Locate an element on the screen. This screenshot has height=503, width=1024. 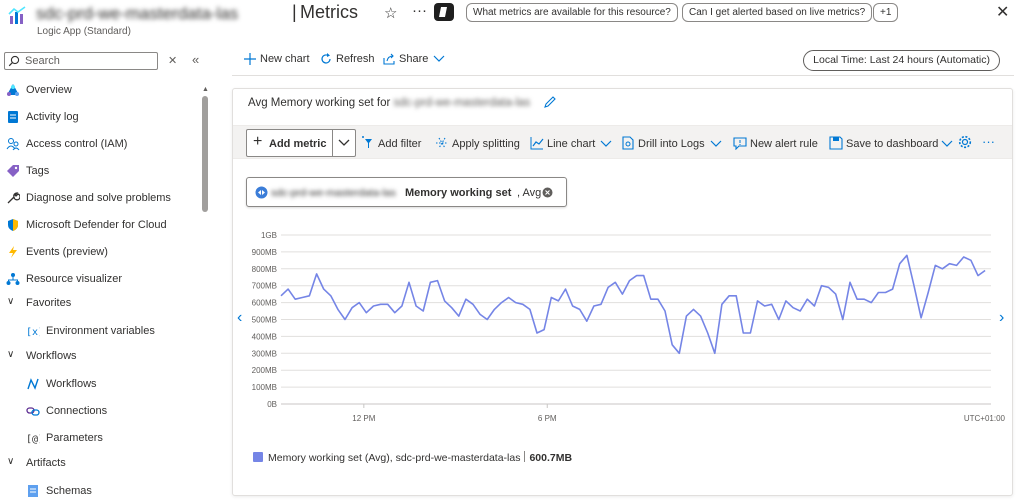
collapse-sidebar-icon: « is located at coordinates (195, 59).